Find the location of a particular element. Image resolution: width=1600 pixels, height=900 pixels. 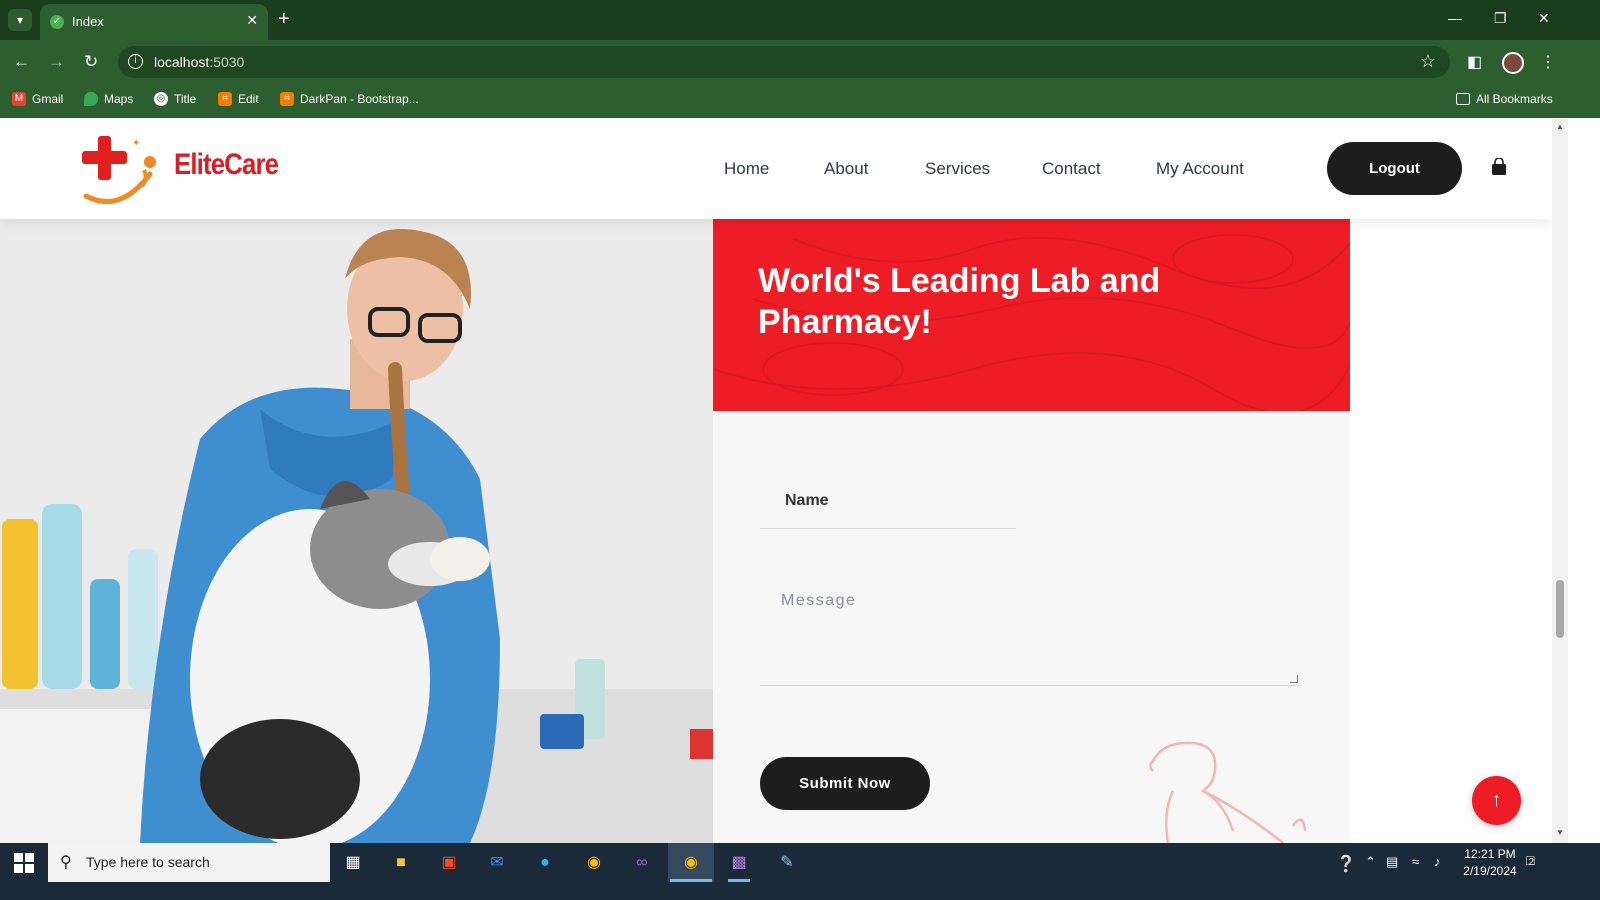

browser-toolbar: ← → ↻ i localhost:5030 ☆ ◧ ⋮ is located at coordinates (800, 62).